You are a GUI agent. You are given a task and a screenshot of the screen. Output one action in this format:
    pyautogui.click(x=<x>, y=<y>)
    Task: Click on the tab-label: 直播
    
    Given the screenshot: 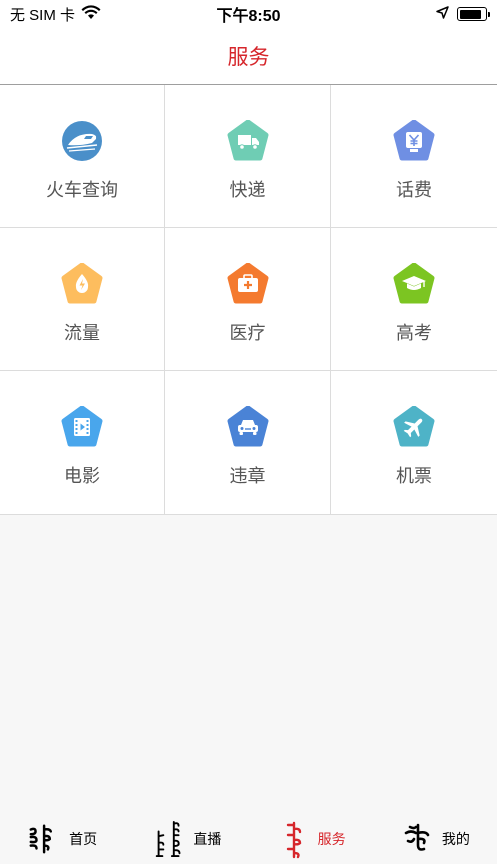 What is the action you would take?
    pyautogui.click(x=207, y=839)
    